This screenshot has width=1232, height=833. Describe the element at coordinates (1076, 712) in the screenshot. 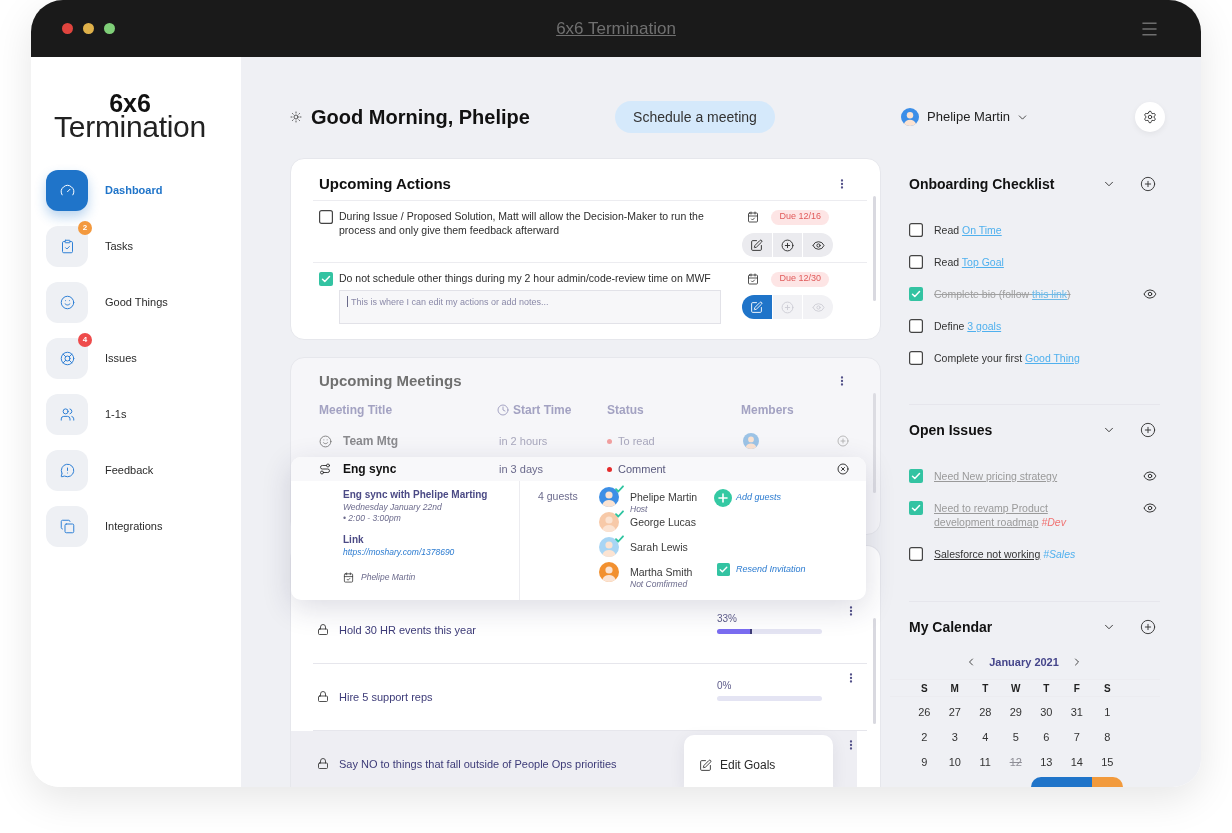

I see `calendar-day: 31` at that location.